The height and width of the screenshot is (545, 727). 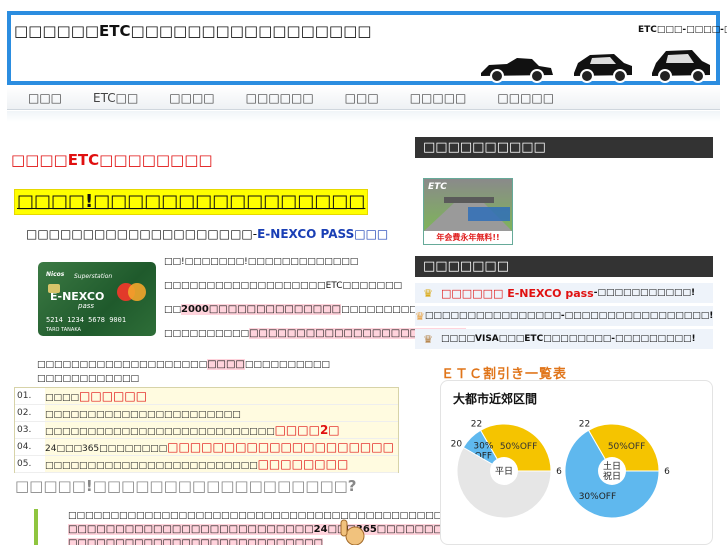 I want to click on nav-item: □□□□, so click(x=191, y=98).